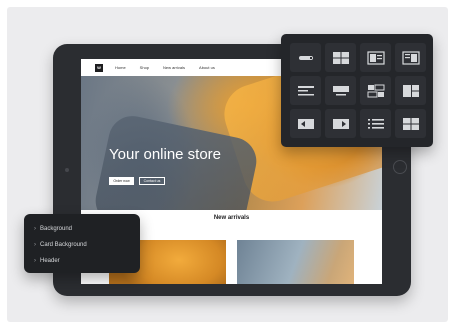 The height and width of the screenshot is (329, 455). Describe the element at coordinates (120, 67) in the screenshot. I see `nav-link-home: Home` at that location.